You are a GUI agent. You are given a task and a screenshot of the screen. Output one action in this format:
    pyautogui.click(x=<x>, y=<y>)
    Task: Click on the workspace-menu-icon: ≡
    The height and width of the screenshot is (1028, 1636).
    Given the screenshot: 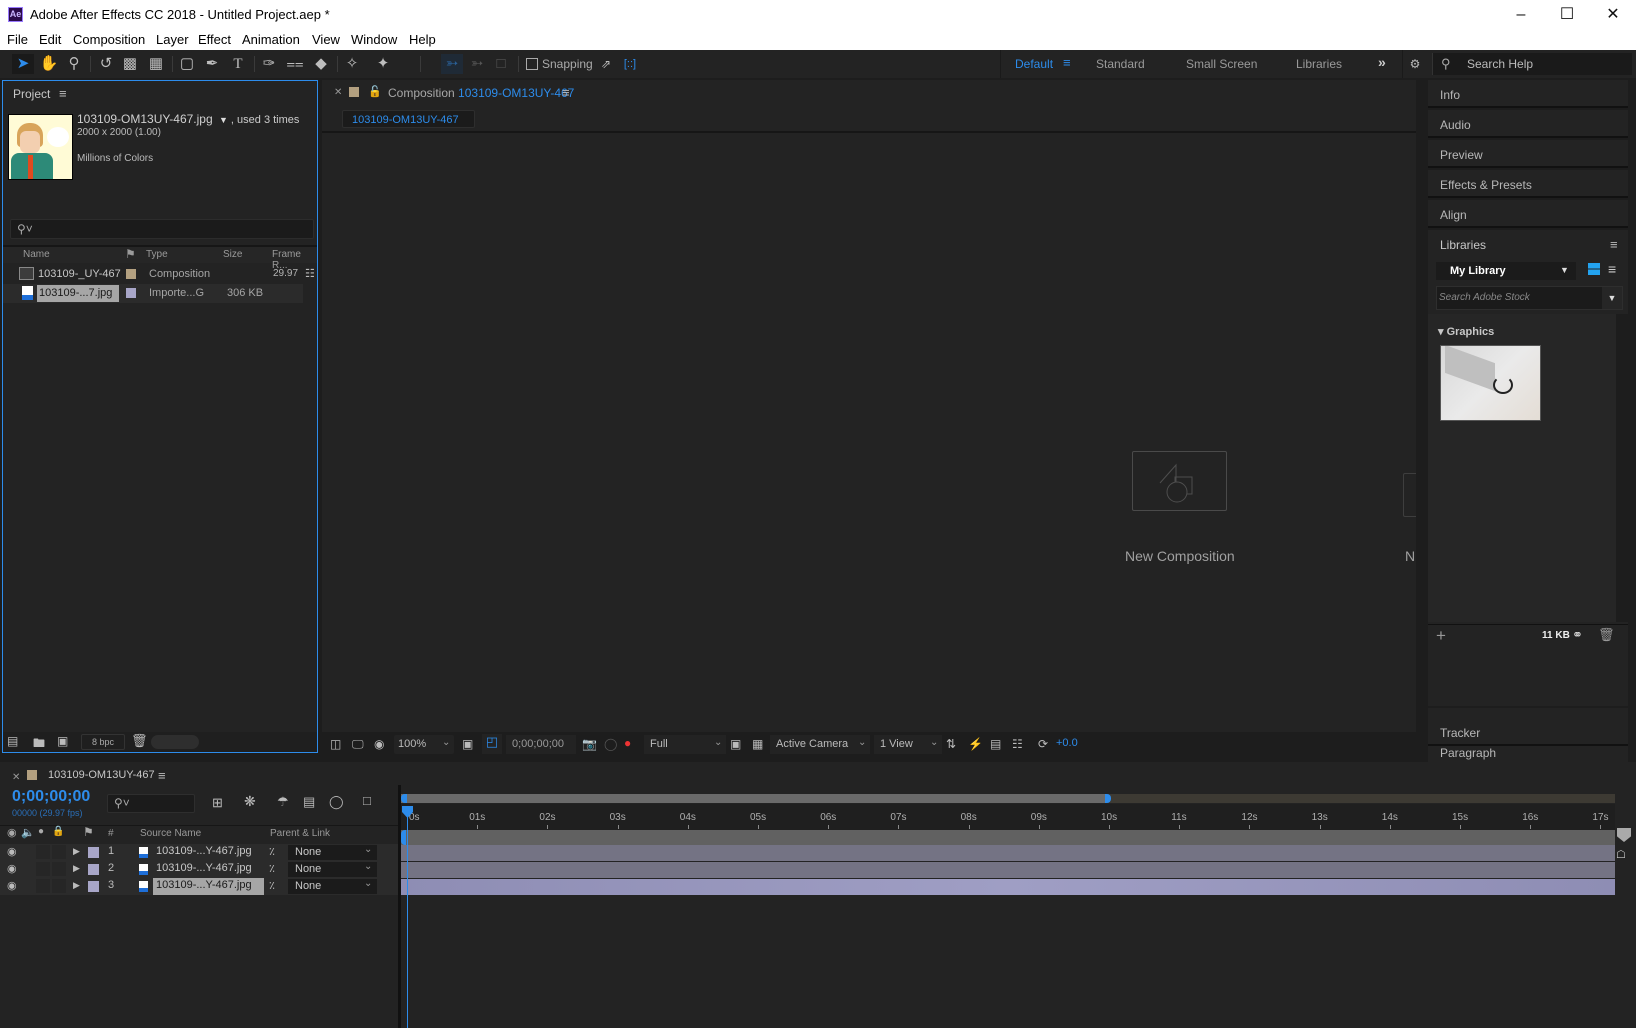 What is the action you would take?
    pyautogui.click(x=1067, y=62)
    